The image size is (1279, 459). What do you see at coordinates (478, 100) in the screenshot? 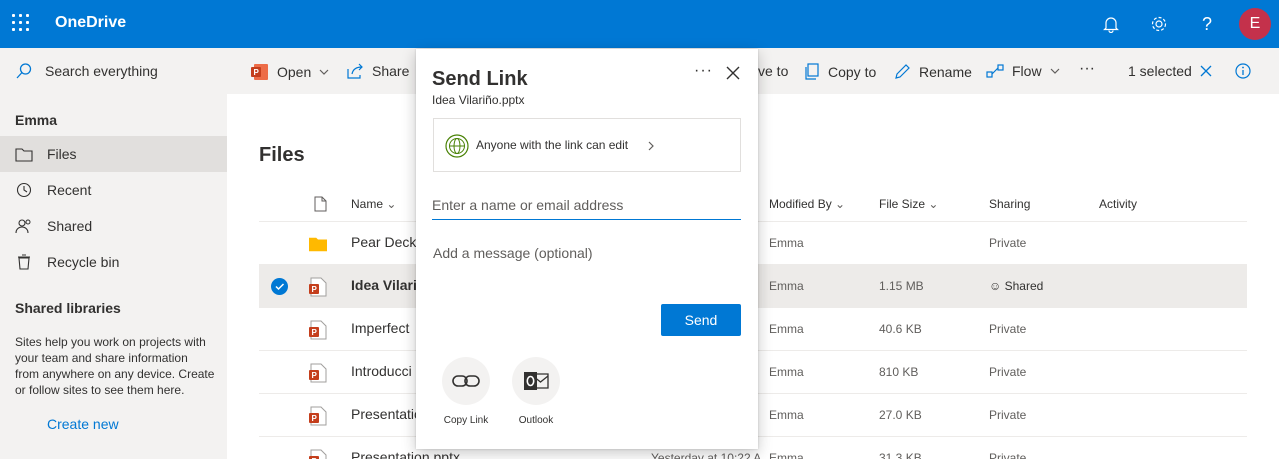
I see `dialog-file-name: Idea Vilariño.pptx` at bounding box center [478, 100].